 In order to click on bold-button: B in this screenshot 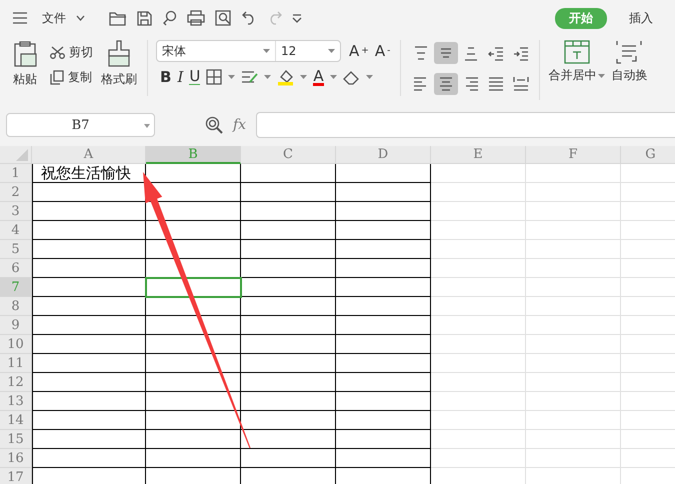, I will do `click(166, 77)`.